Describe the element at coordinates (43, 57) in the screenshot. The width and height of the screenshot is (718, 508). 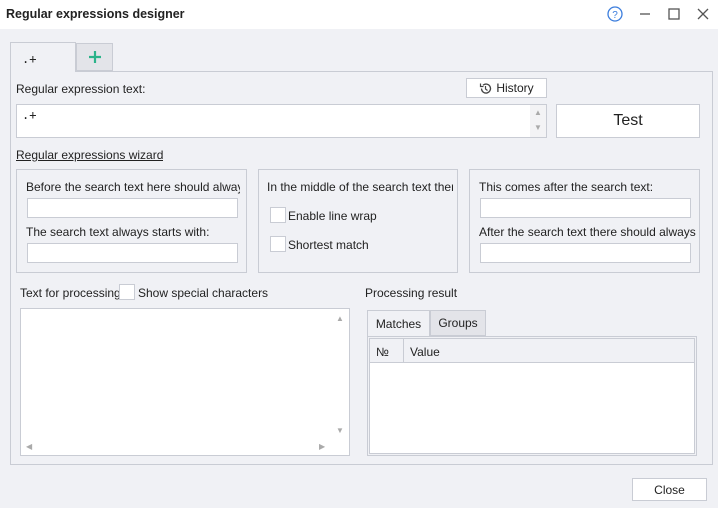
I see `tab-regex-1: .+` at that location.